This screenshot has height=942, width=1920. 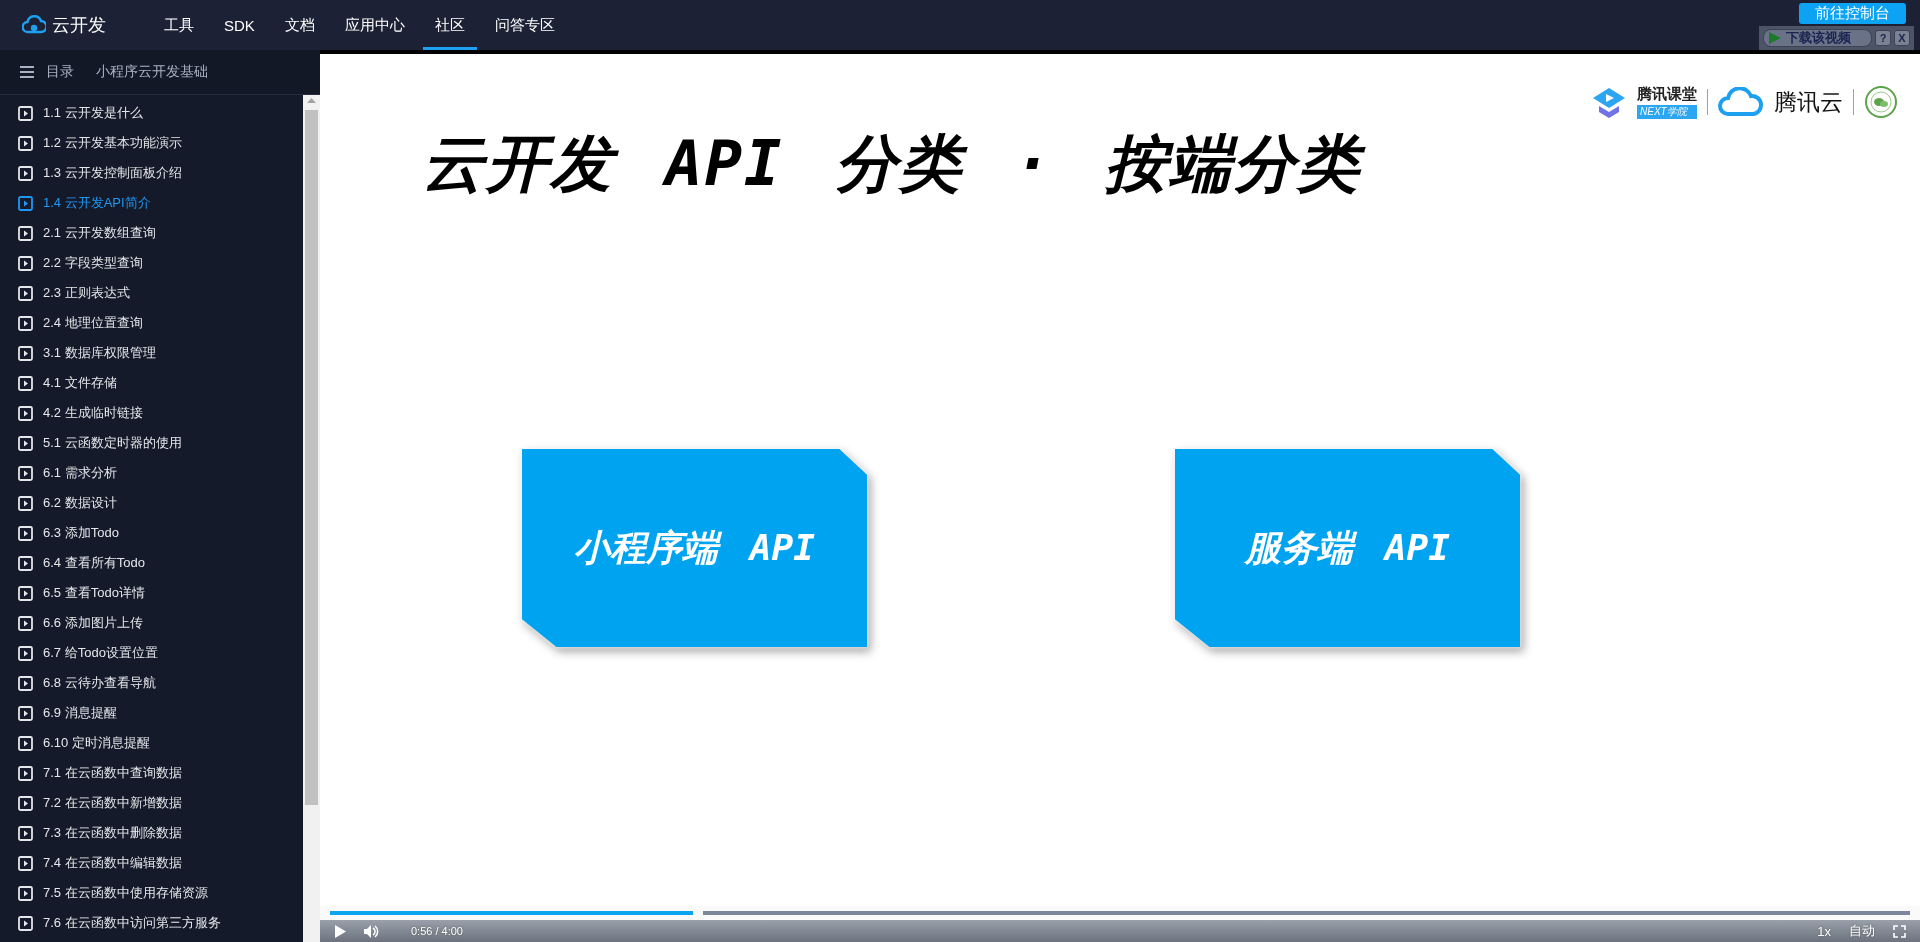 What do you see at coordinates (1667, 94) in the screenshot?
I see `logo-text: 腾讯课堂` at bounding box center [1667, 94].